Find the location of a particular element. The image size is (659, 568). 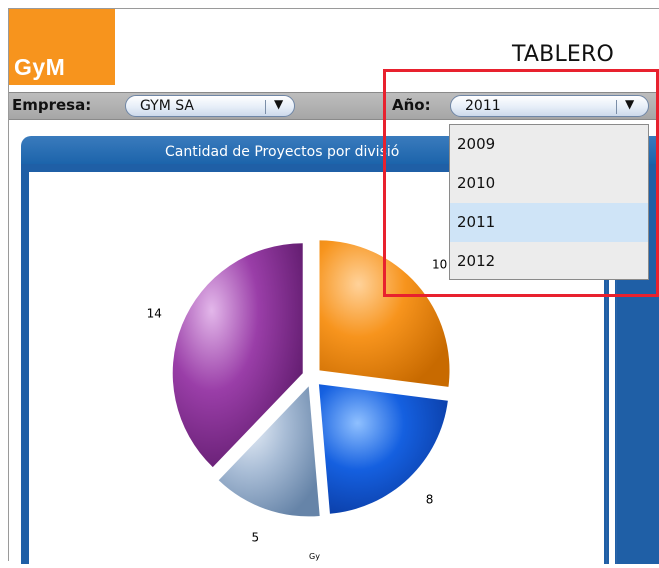

page-title: TABLERO is located at coordinates (563, 54).